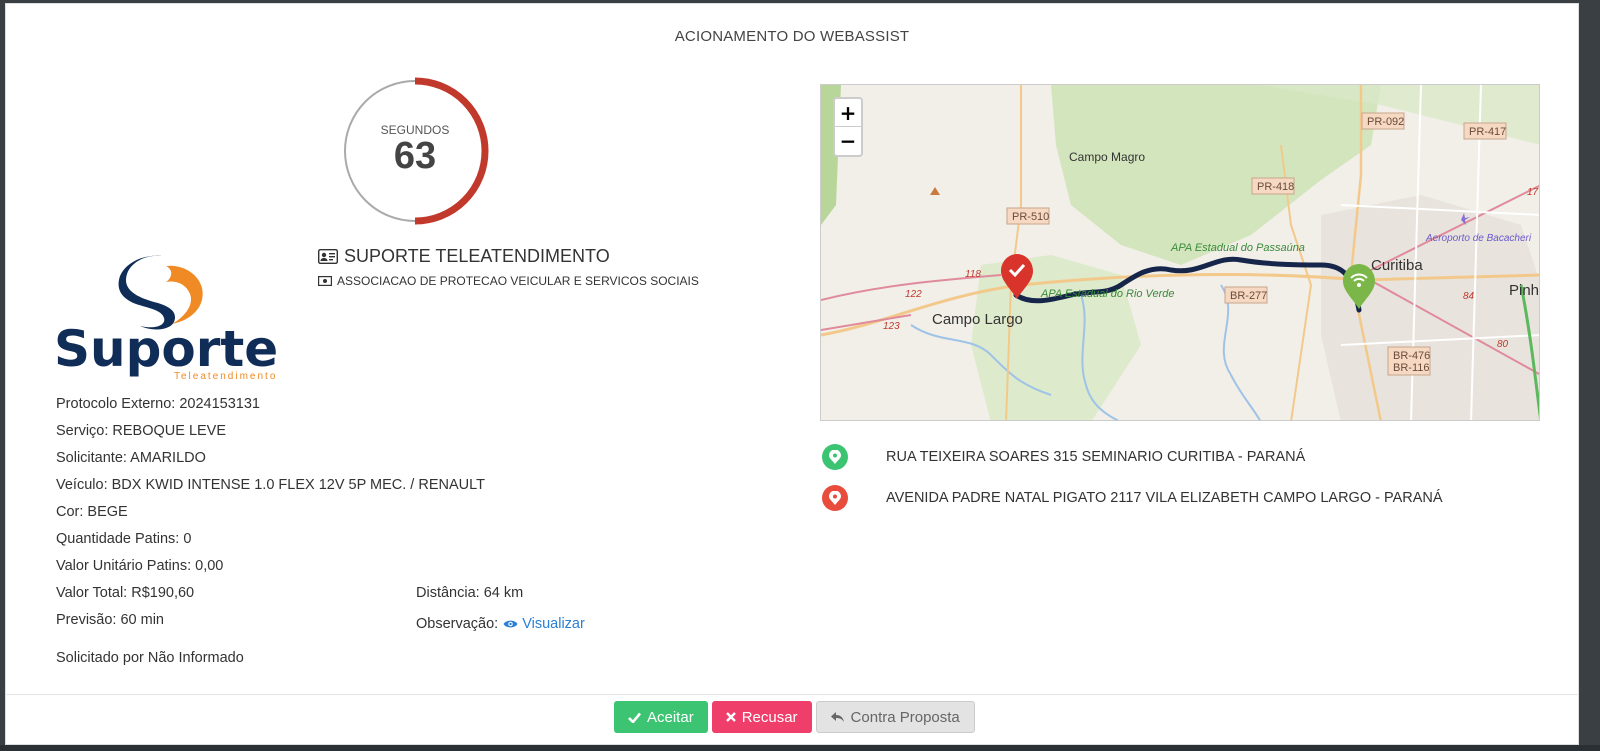  Describe the element at coordinates (166, 349) in the screenshot. I see `logo-wordmark: Suporte` at that location.